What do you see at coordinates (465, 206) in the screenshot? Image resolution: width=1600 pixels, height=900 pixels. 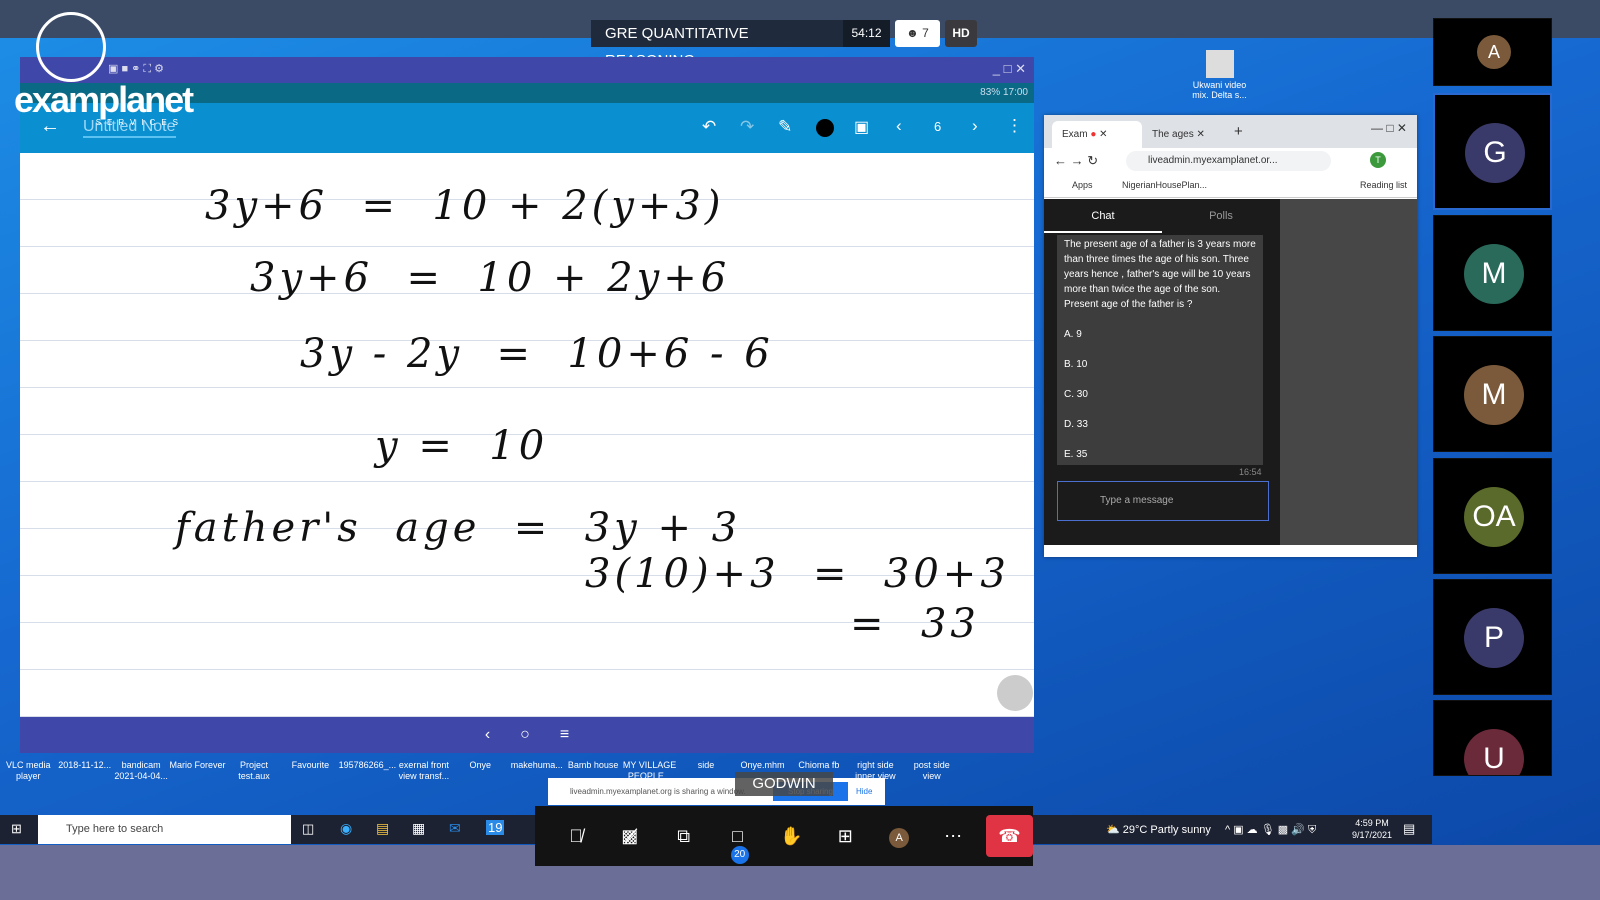 I see `handwritten-line: 3y+6 = 10 + 2(y+3)` at bounding box center [465, 206].